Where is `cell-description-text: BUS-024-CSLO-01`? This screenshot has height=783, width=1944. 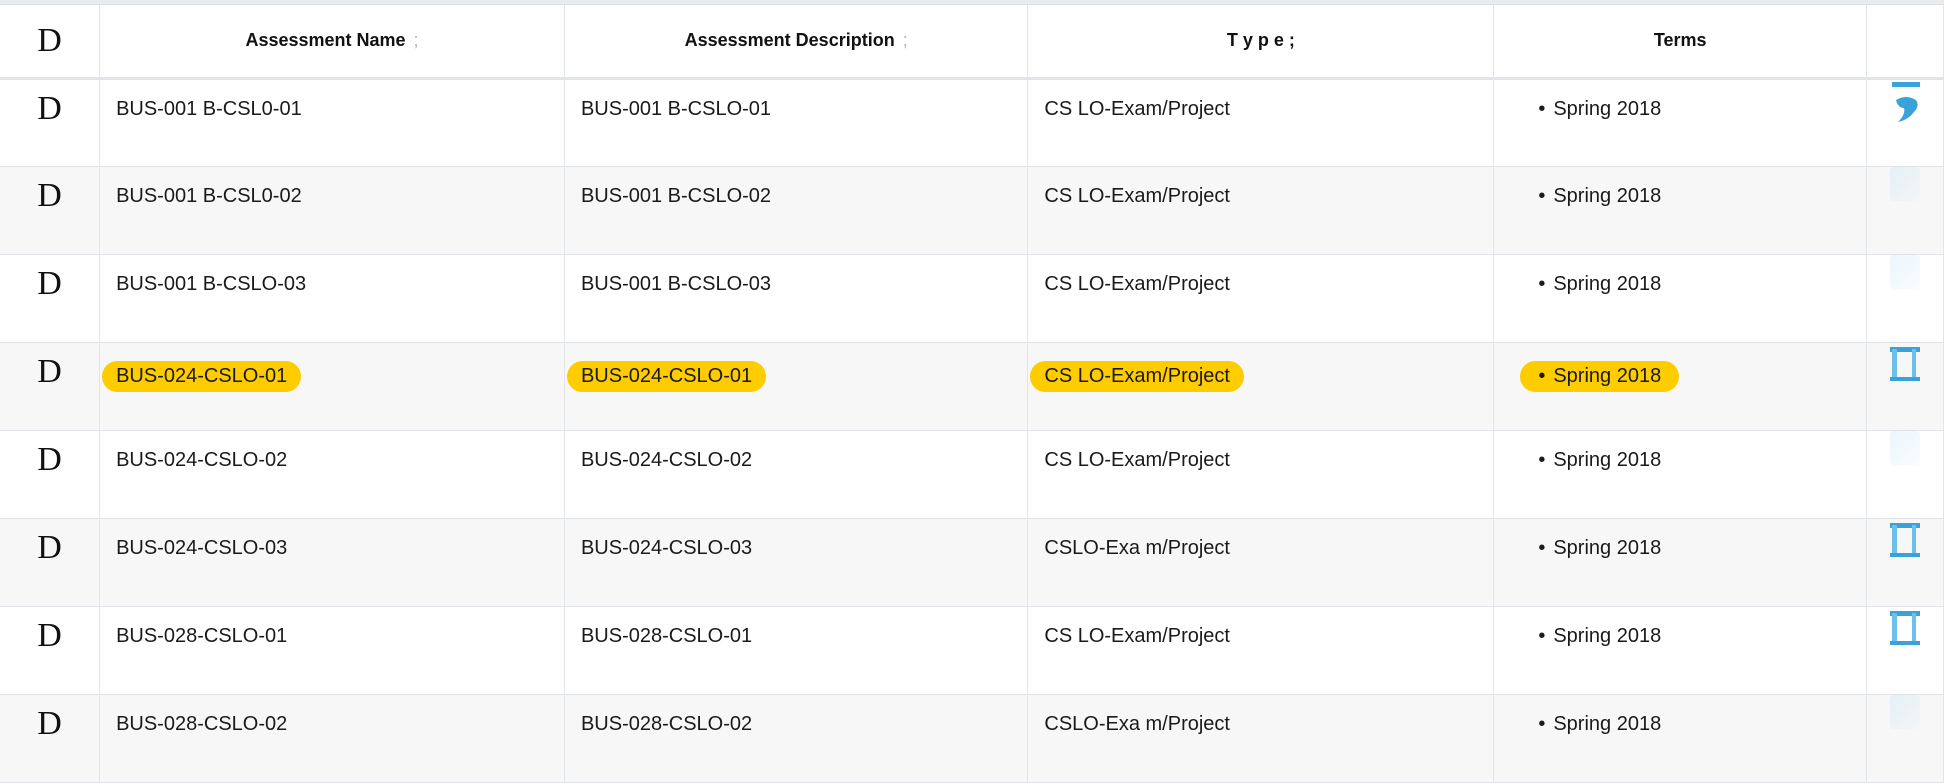 cell-description-text: BUS-024-CSLO-01 is located at coordinates (666, 376).